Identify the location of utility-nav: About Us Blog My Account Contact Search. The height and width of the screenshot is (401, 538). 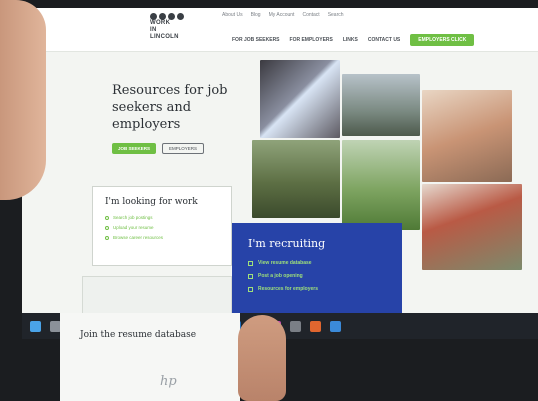
(283, 15).